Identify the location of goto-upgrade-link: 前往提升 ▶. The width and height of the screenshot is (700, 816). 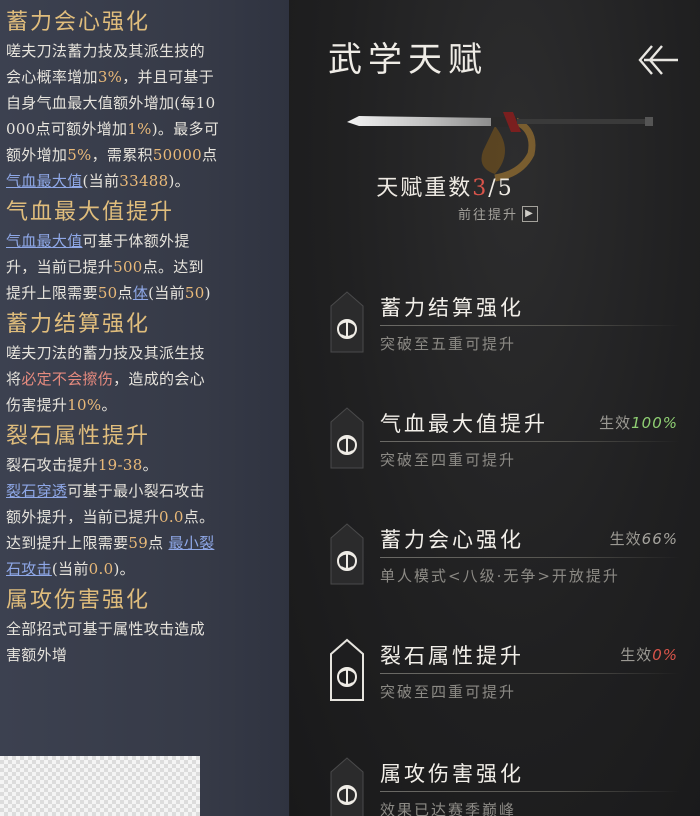
(498, 213).